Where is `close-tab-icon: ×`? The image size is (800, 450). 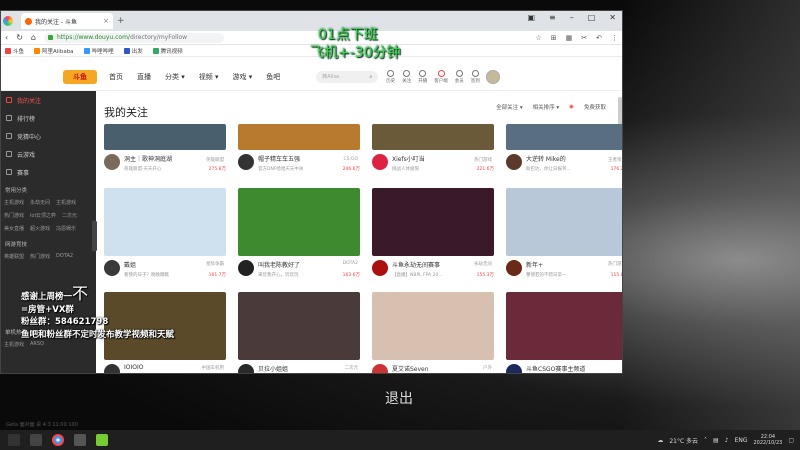 close-tab-icon: × is located at coordinates (106, 21).